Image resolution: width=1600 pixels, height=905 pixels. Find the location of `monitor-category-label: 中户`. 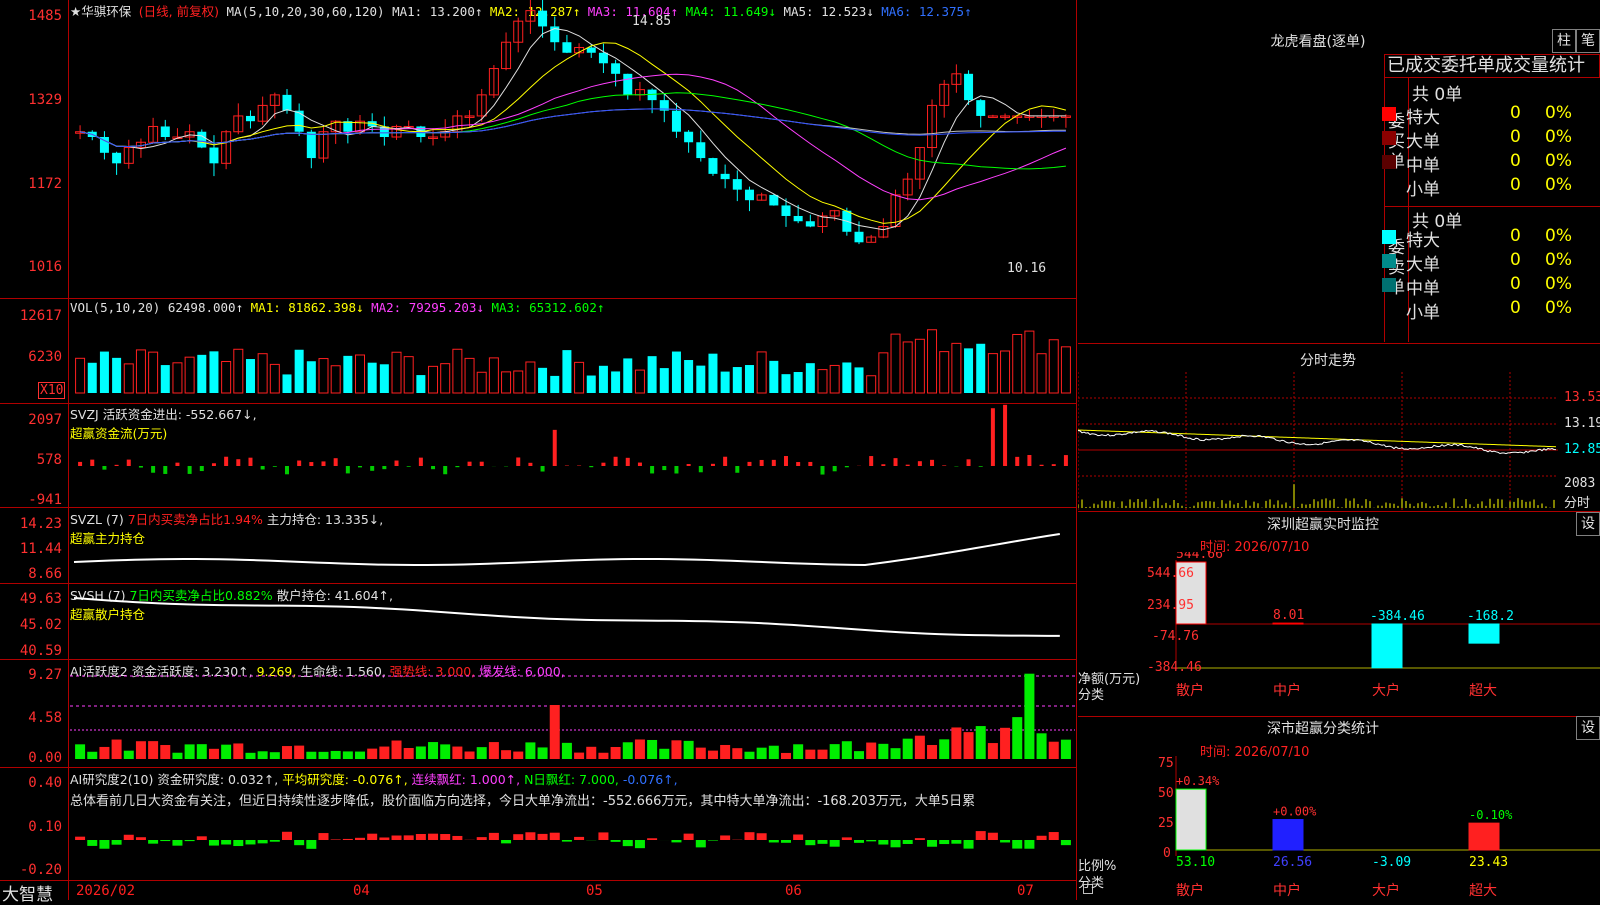

monitor-category-label: 中户 is located at coordinates (1287, 690).